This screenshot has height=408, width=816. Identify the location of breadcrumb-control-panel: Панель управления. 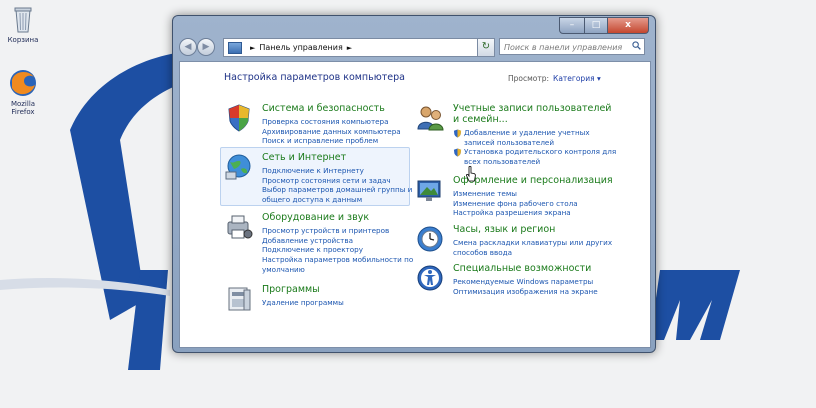
(300, 47).